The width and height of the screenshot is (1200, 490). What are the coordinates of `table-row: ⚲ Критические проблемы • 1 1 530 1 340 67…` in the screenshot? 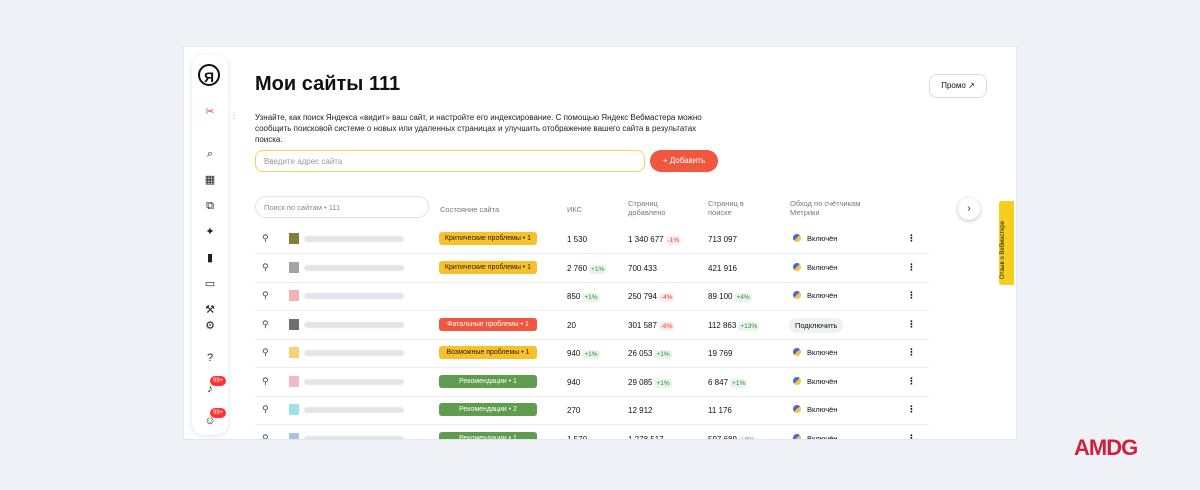 It's located at (592, 239).